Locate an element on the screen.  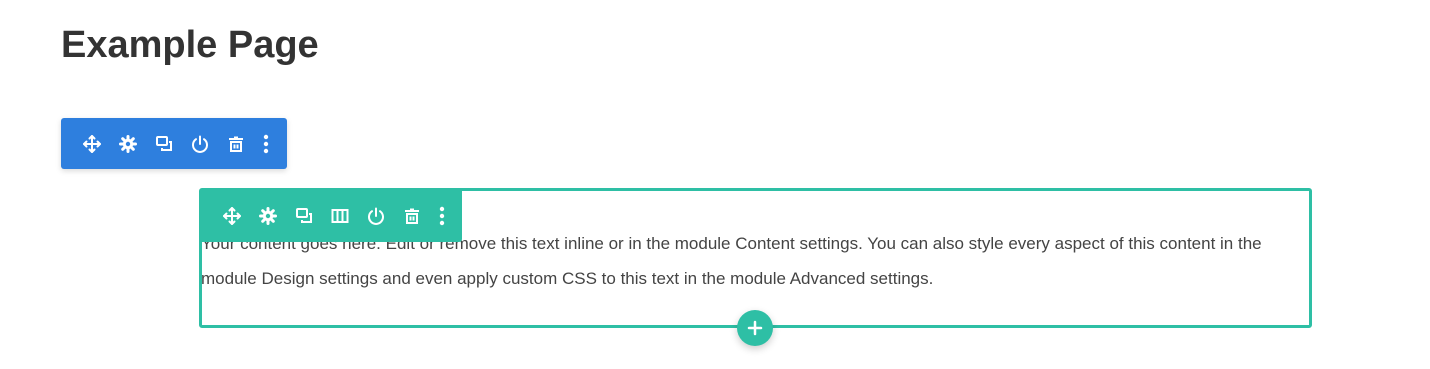
add-module-button is located at coordinates (755, 328).